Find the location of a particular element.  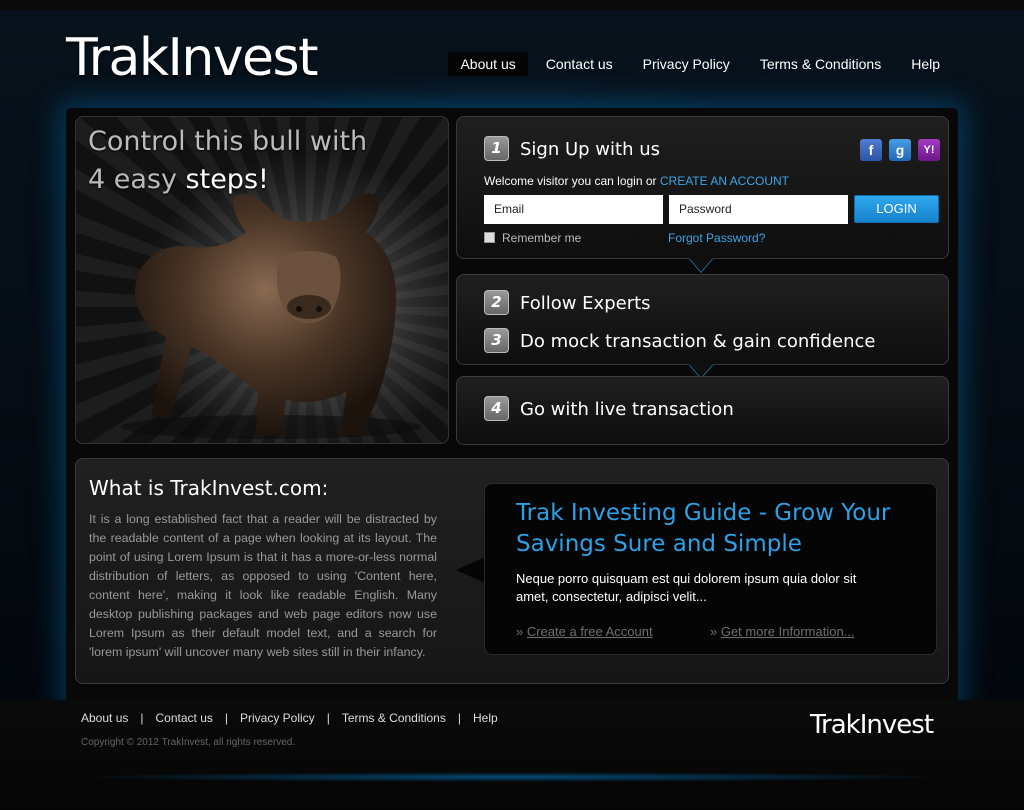

login-button: LOGIN is located at coordinates (896, 209).